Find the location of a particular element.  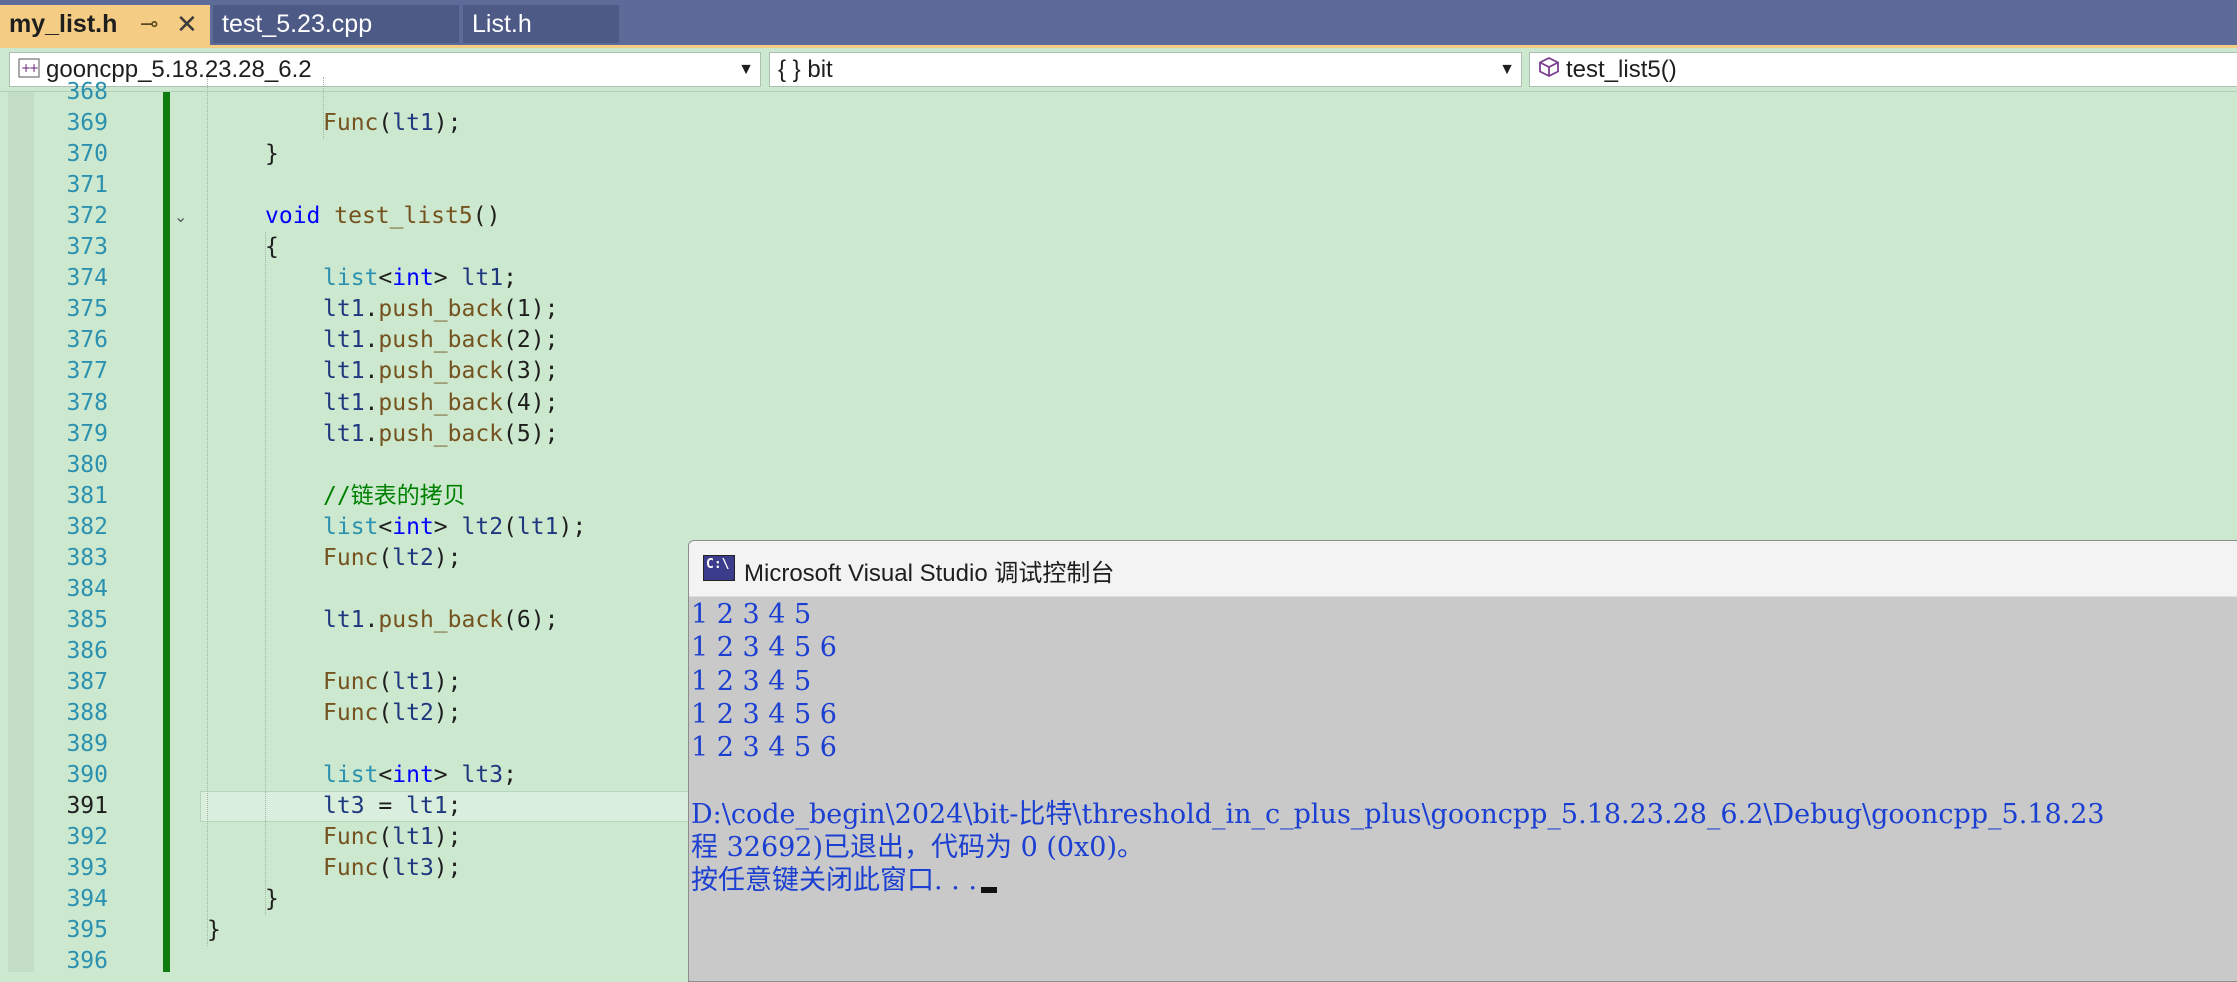

code-line: 380 is located at coordinates (1118, 465).